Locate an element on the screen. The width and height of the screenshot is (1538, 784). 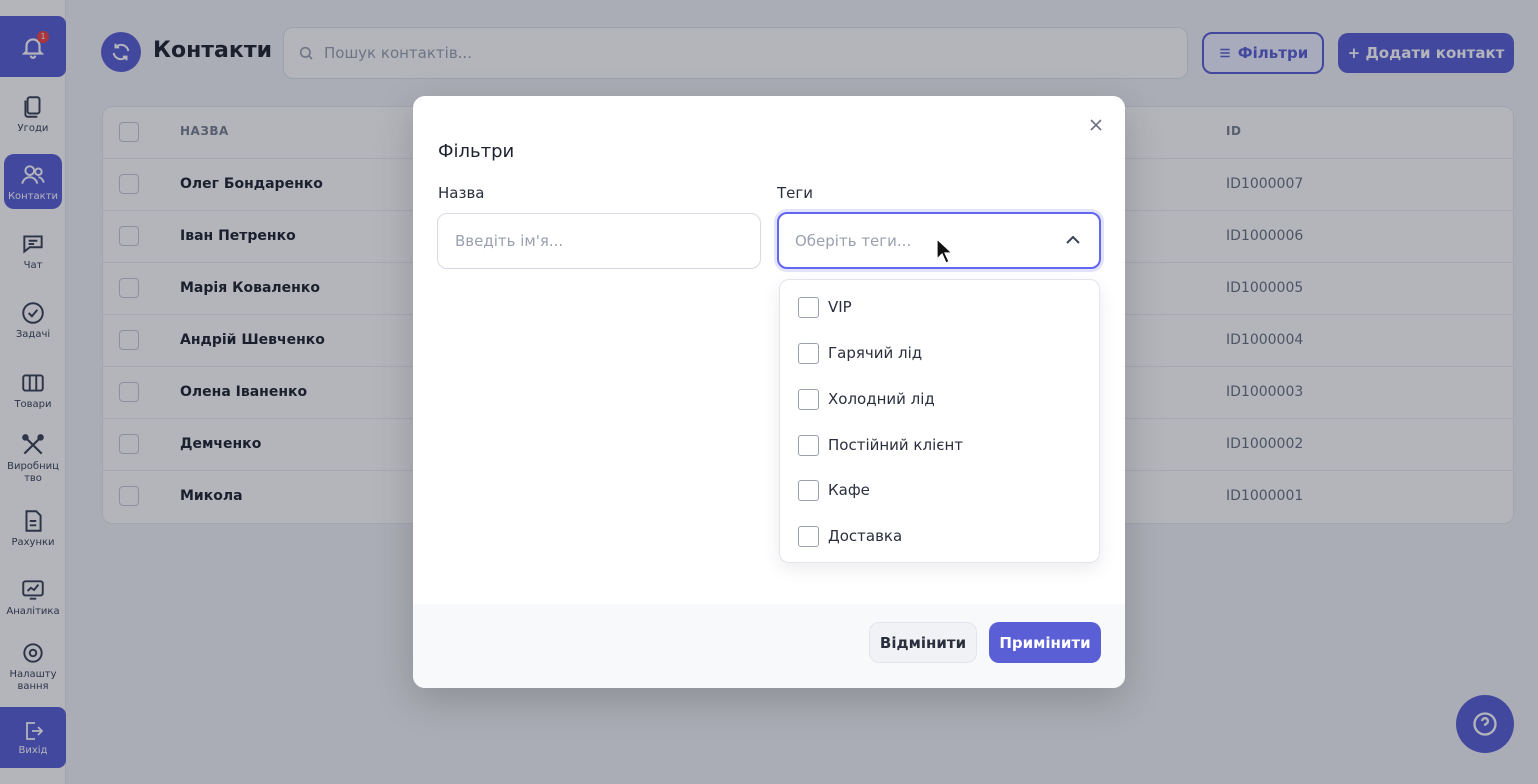
tag-option-label: Постійний клієнт is located at coordinates (896, 445).